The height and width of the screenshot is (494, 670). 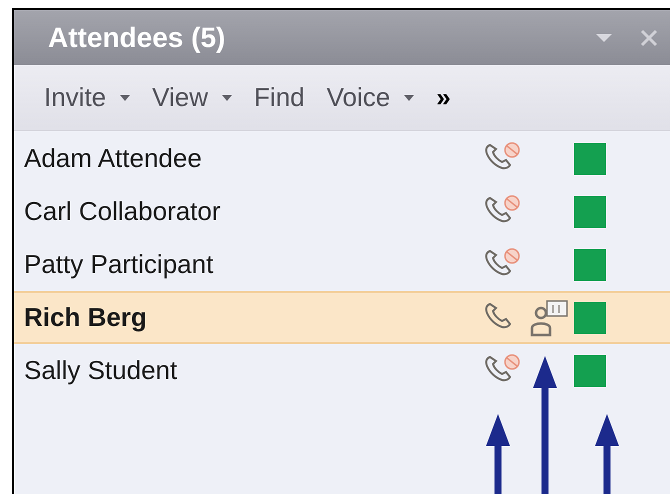 I want to click on close-icon, so click(x=649, y=37).